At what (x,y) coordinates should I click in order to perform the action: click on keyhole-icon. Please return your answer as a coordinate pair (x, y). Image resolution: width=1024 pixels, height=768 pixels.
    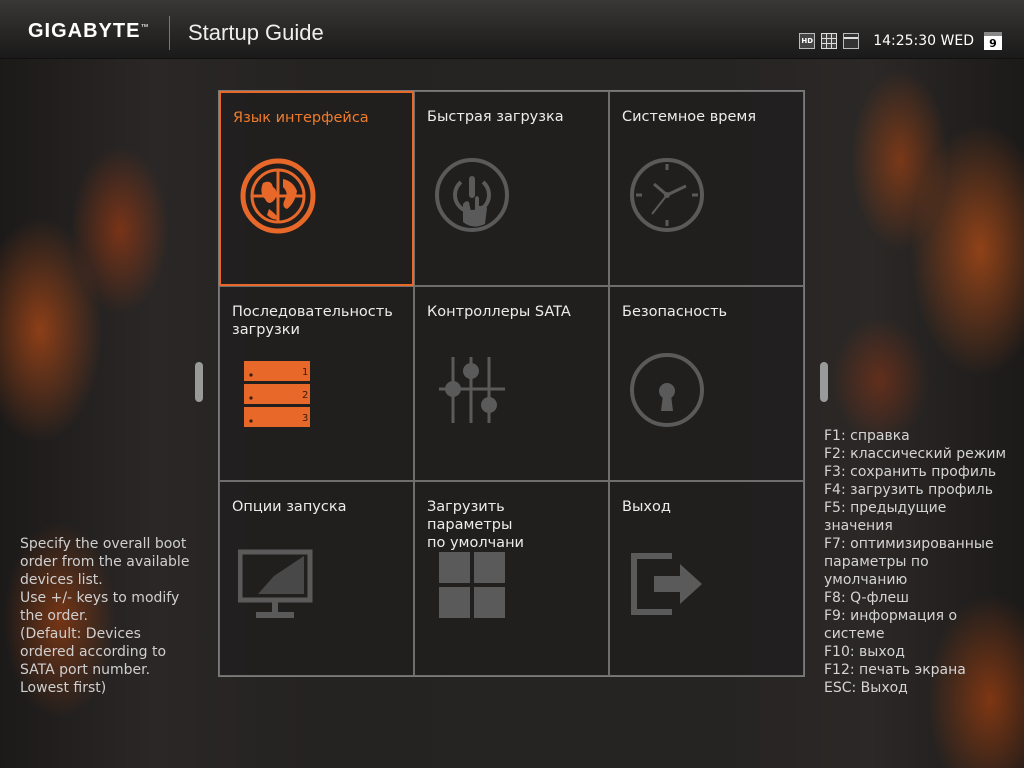
    Looking at the image, I should click on (667, 390).